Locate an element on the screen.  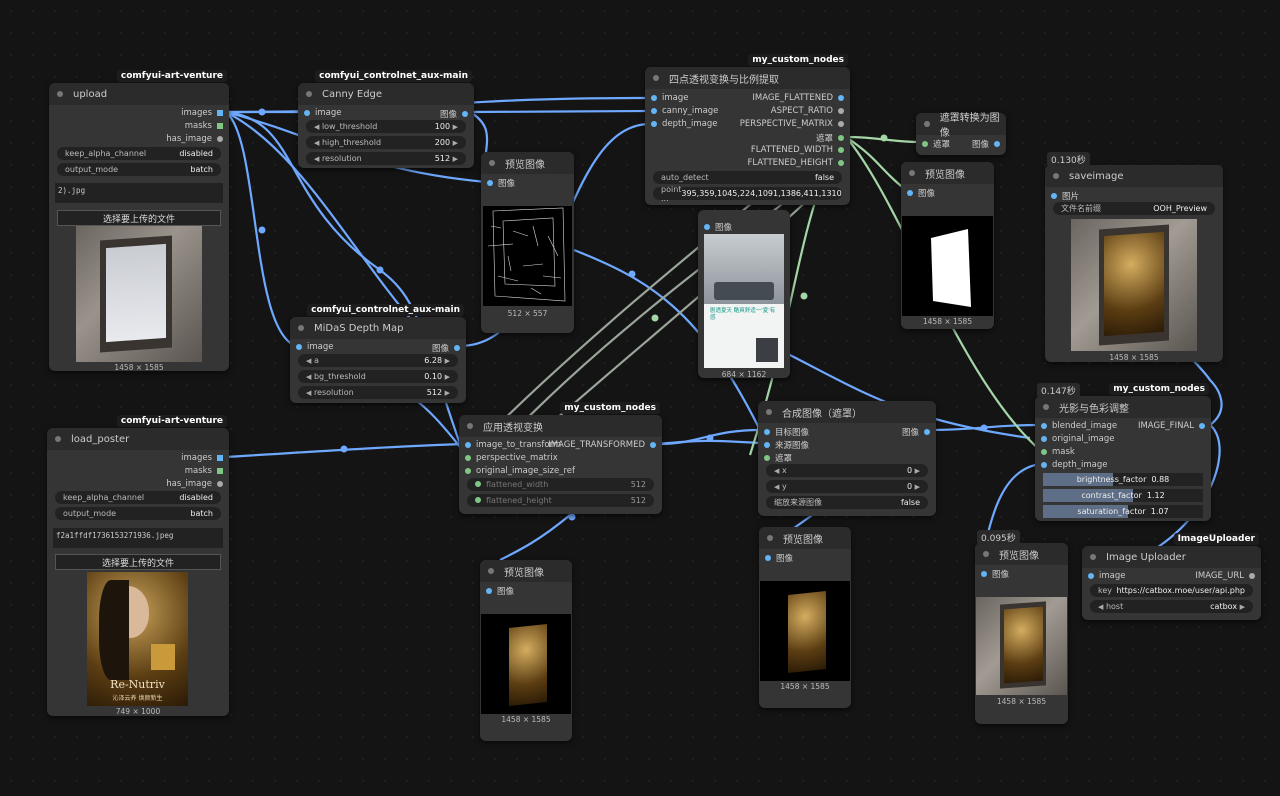
preview-transformed-node: 预览图像 图像 1458 × 1585 is located at coordinates (526, 650).